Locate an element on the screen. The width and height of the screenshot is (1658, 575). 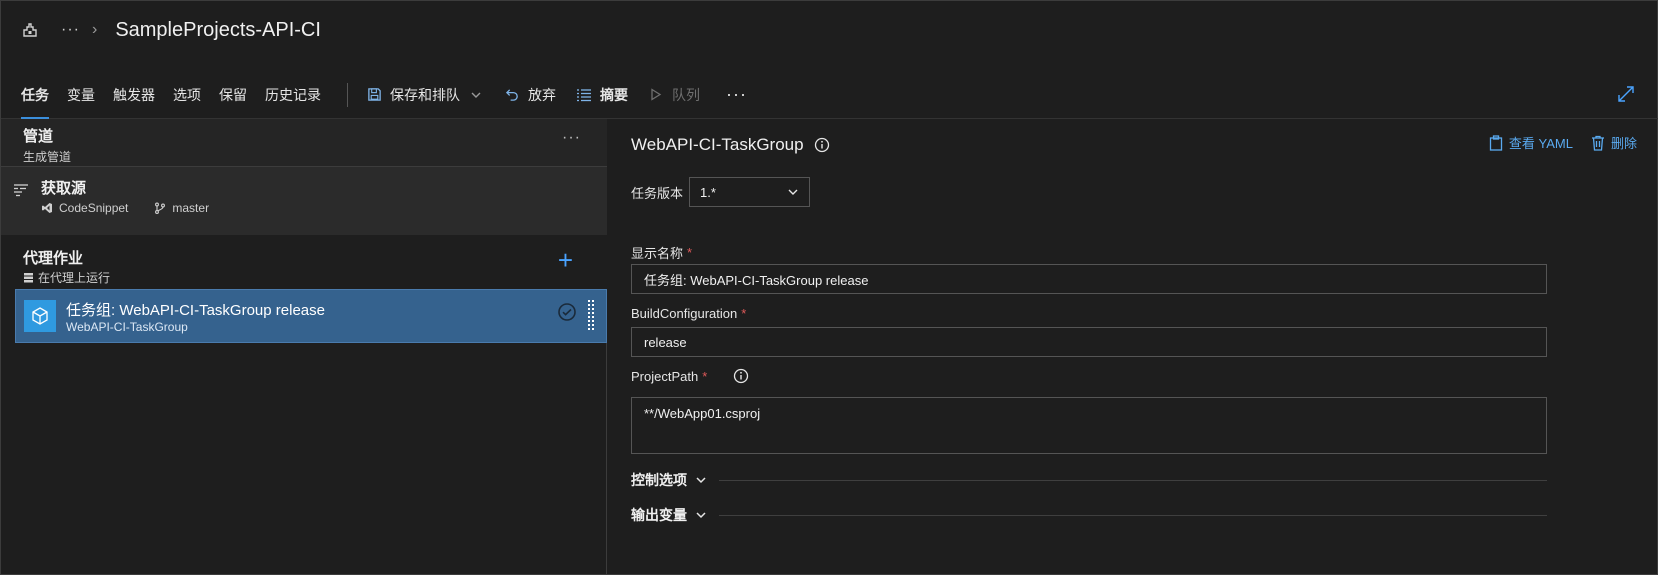
top-bar: ··· › SampleProjects-API-CI is located at coordinates (829, 30).